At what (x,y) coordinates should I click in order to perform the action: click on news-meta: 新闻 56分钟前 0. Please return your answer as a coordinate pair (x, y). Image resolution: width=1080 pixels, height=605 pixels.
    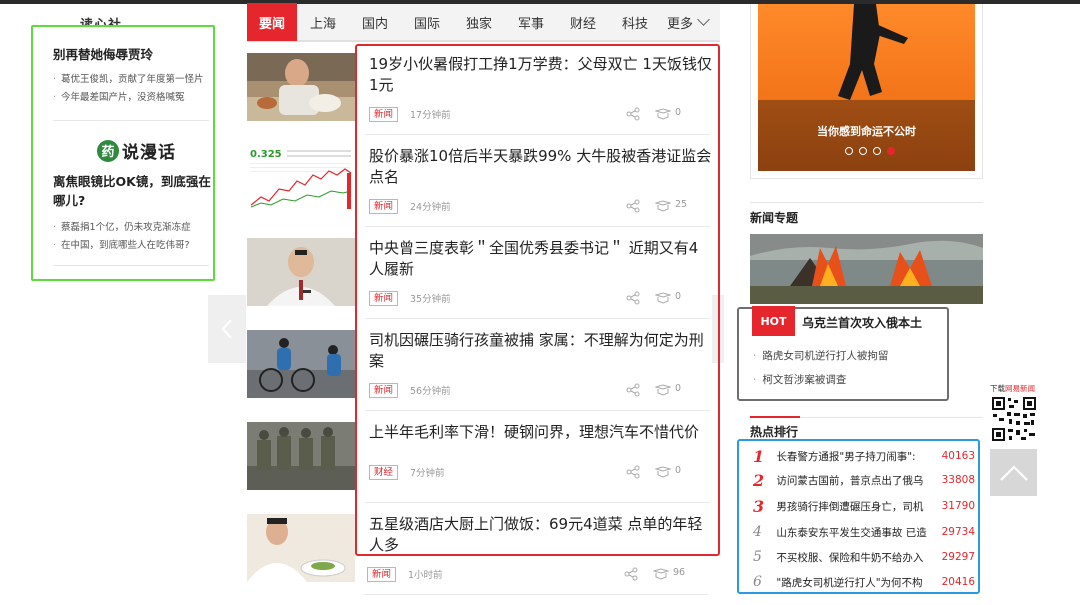
    Looking at the image, I should click on (540, 390).